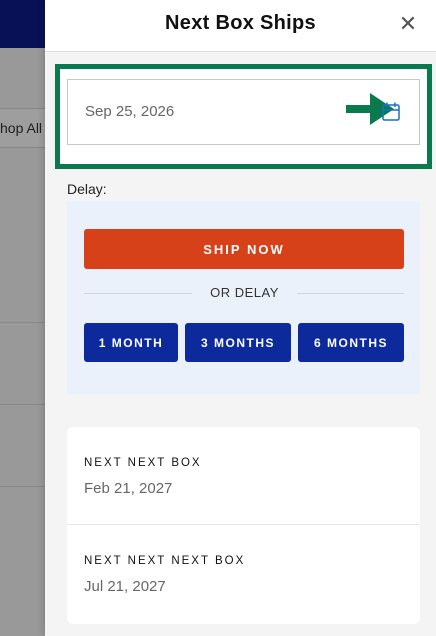 The height and width of the screenshot is (636, 436). Describe the element at coordinates (243, 574) in the screenshot. I see `list-item: NEXT NEXT NEXT BOX Jul 21, 2027` at that location.